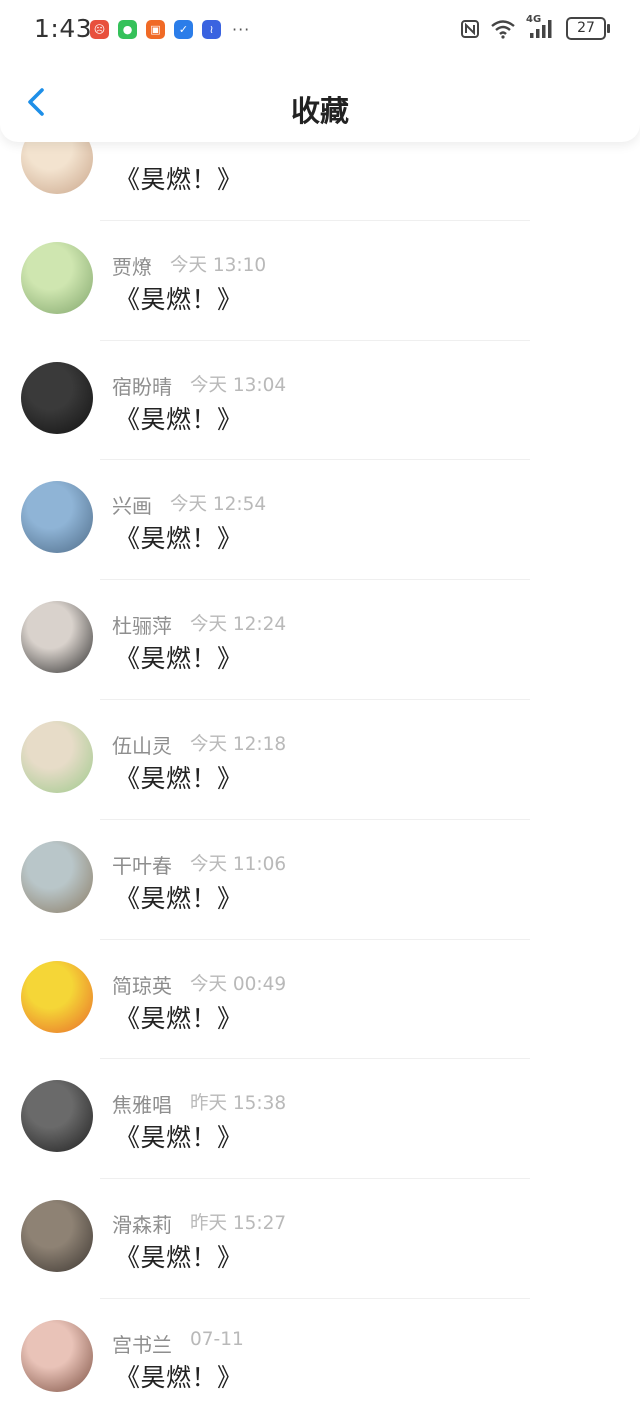  What do you see at coordinates (320, 998) in the screenshot?
I see `list-item: 简琼英 今天 00:49 《昊燃！》` at bounding box center [320, 998].